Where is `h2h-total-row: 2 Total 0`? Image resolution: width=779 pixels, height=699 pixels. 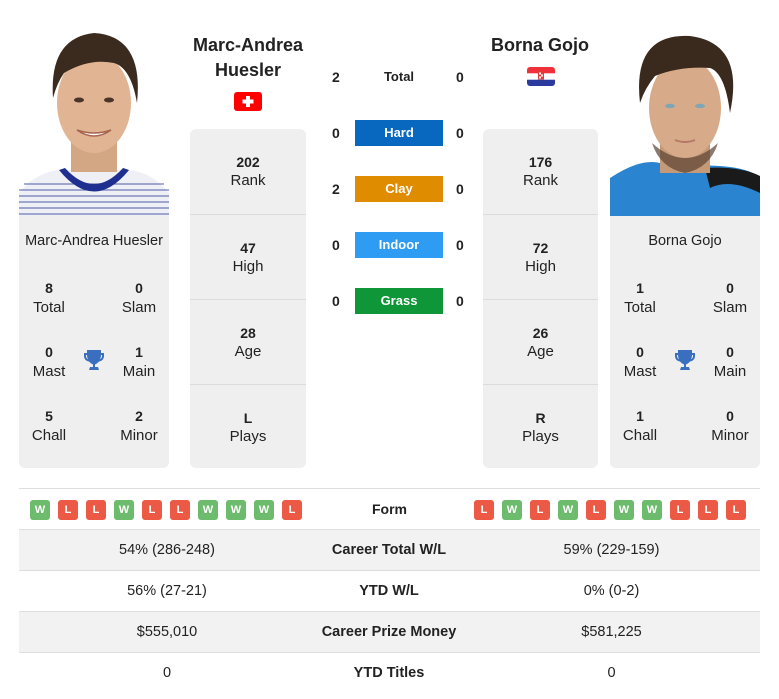 h2h-total-row: 2 Total 0 is located at coordinates (400, 77).